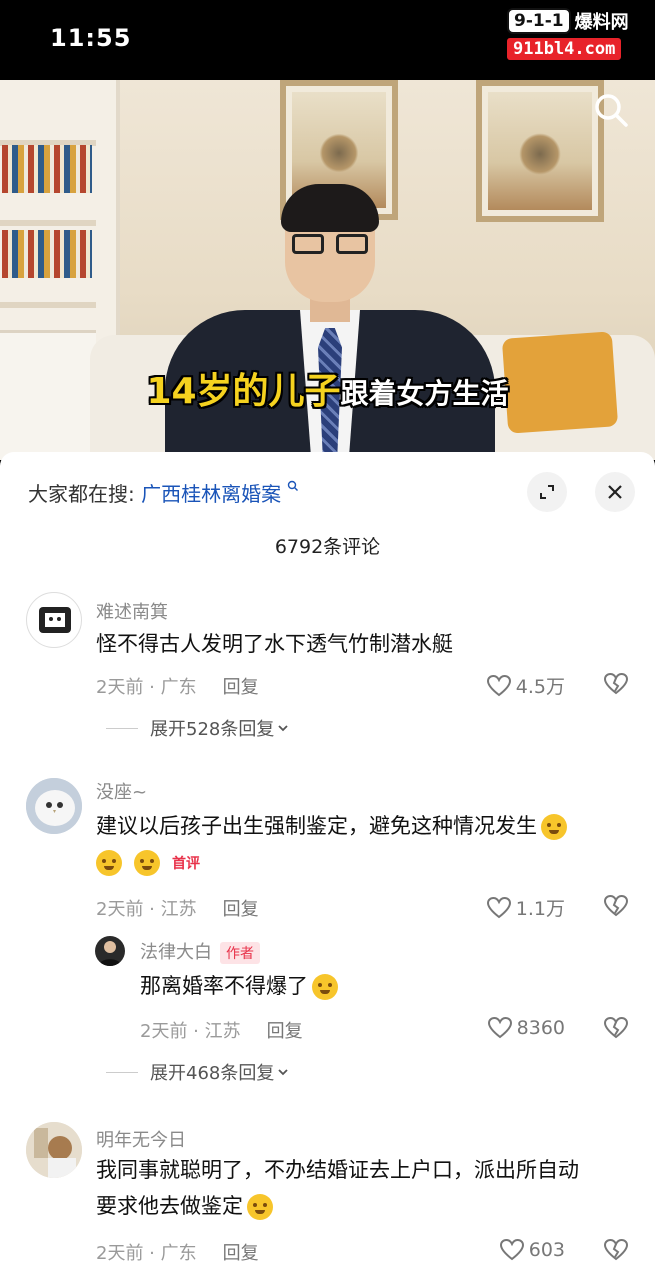 The height and width of the screenshot is (1280, 655). I want to click on comment-text: 建议以后孩子出生强制鉴定，避免这种情况发生, so click(361, 826).